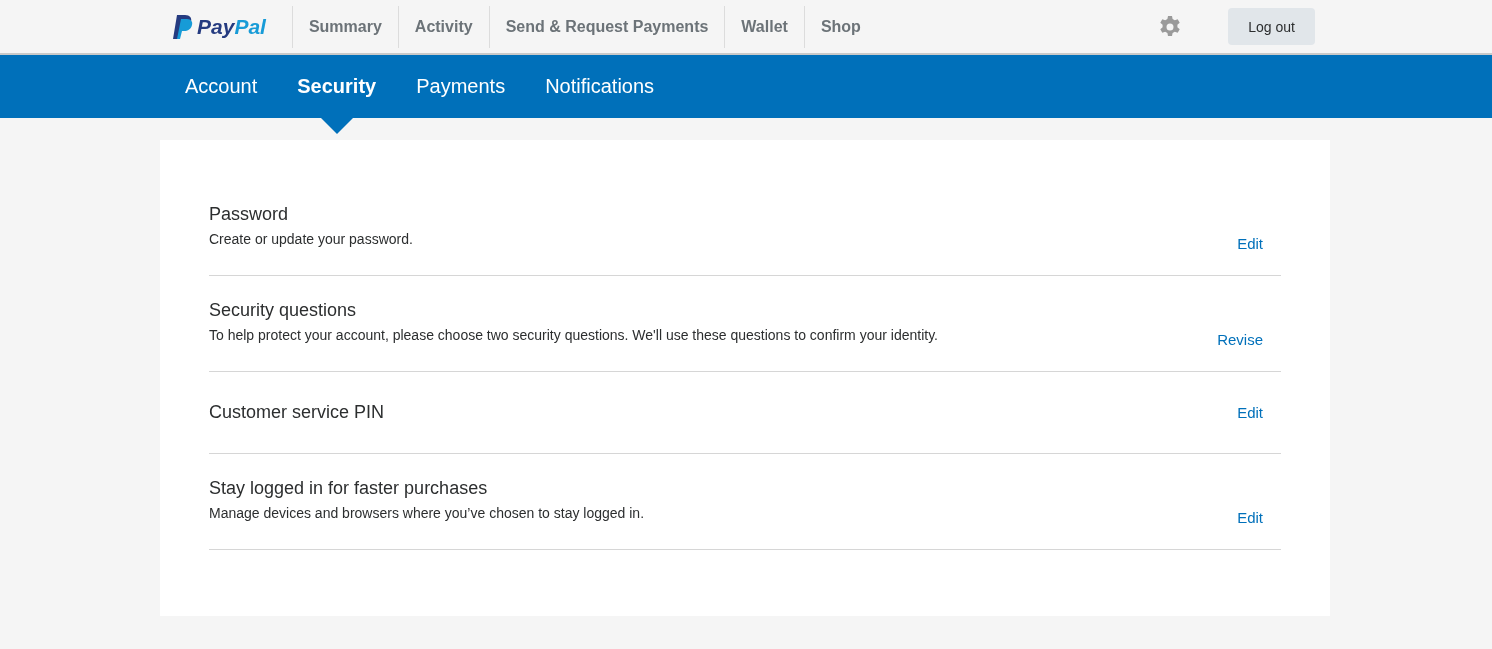 The width and height of the screenshot is (1492, 649). Describe the element at coordinates (344, 26) in the screenshot. I see `nav-link: Summary` at that location.